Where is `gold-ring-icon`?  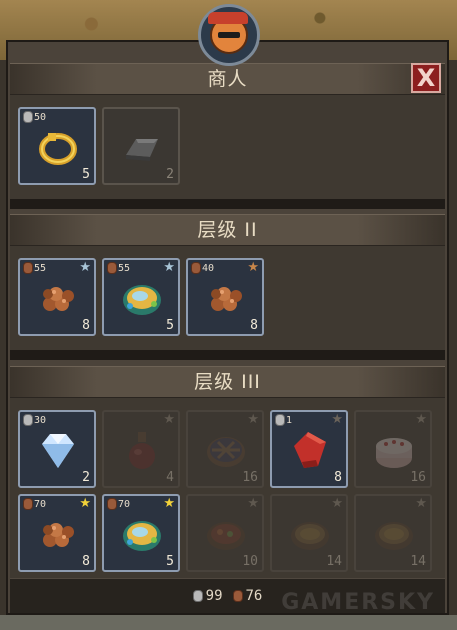
gold-ring-icon is located at coordinates (58, 147).